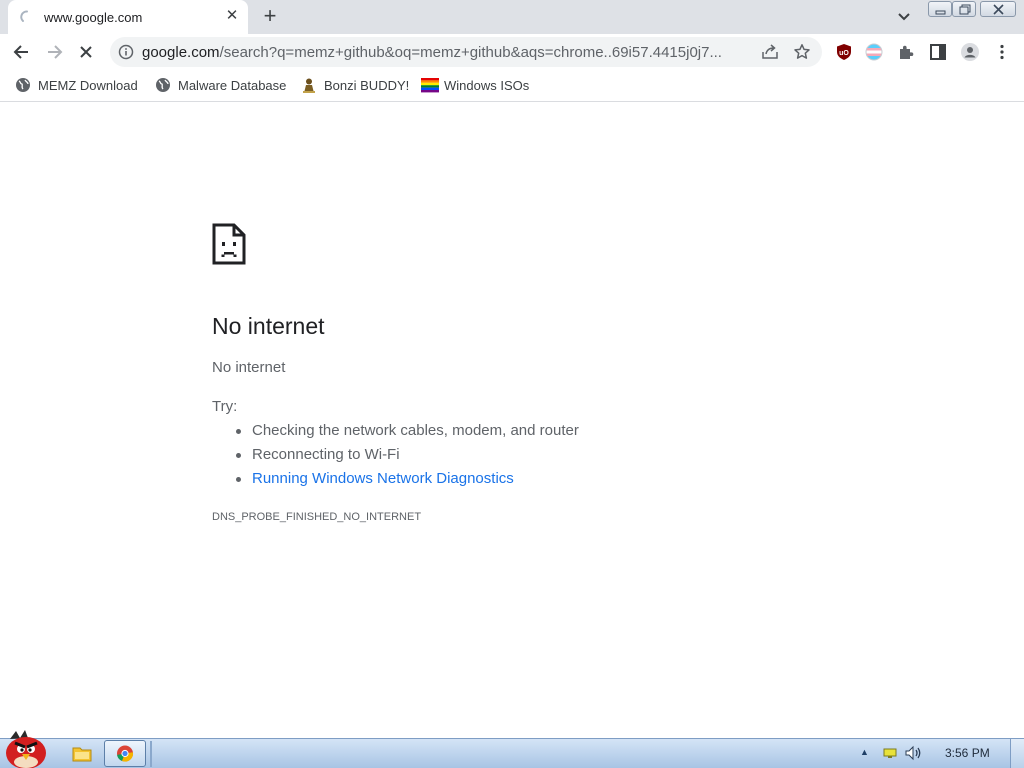 The image size is (1024, 768). What do you see at coordinates (512, 17) in the screenshot?
I see `tab-strip: www.google.com ✕ +` at bounding box center [512, 17].